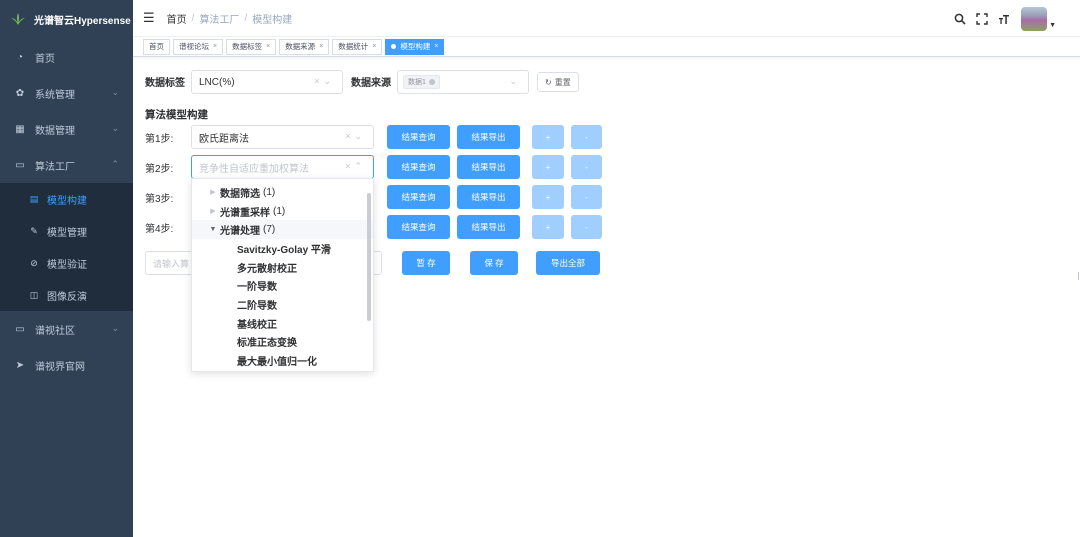 Image resolution: width=1080 pixels, height=537 pixels. Describe the element at coordinates (66, 199) in the screenshot. I see `sidebar-item-model-build: ▤ 模型构建` at that location.